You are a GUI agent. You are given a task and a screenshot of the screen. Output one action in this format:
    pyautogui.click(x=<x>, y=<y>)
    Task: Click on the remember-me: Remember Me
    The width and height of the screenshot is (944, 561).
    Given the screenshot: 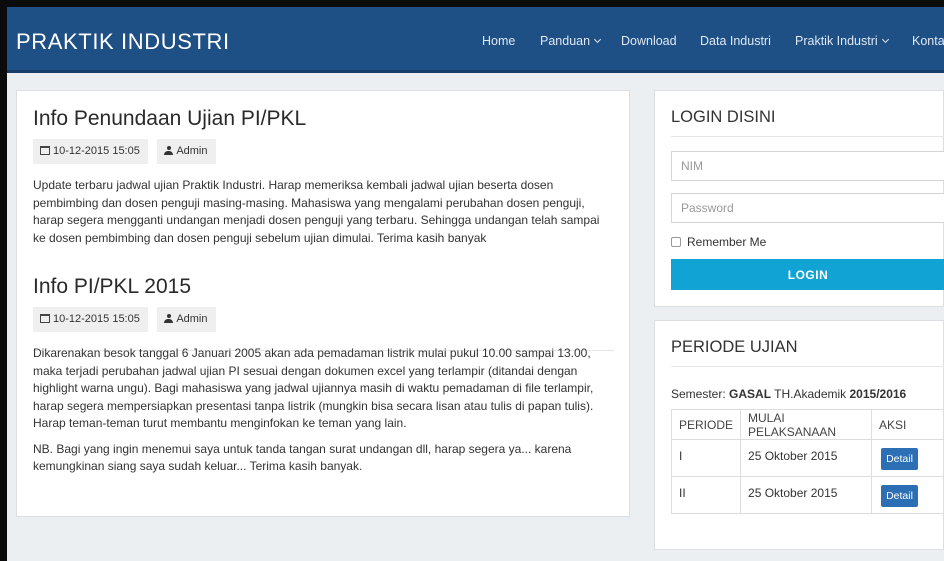 What is the action you would take?
    pyautogui.click(x=718, y=242)
    